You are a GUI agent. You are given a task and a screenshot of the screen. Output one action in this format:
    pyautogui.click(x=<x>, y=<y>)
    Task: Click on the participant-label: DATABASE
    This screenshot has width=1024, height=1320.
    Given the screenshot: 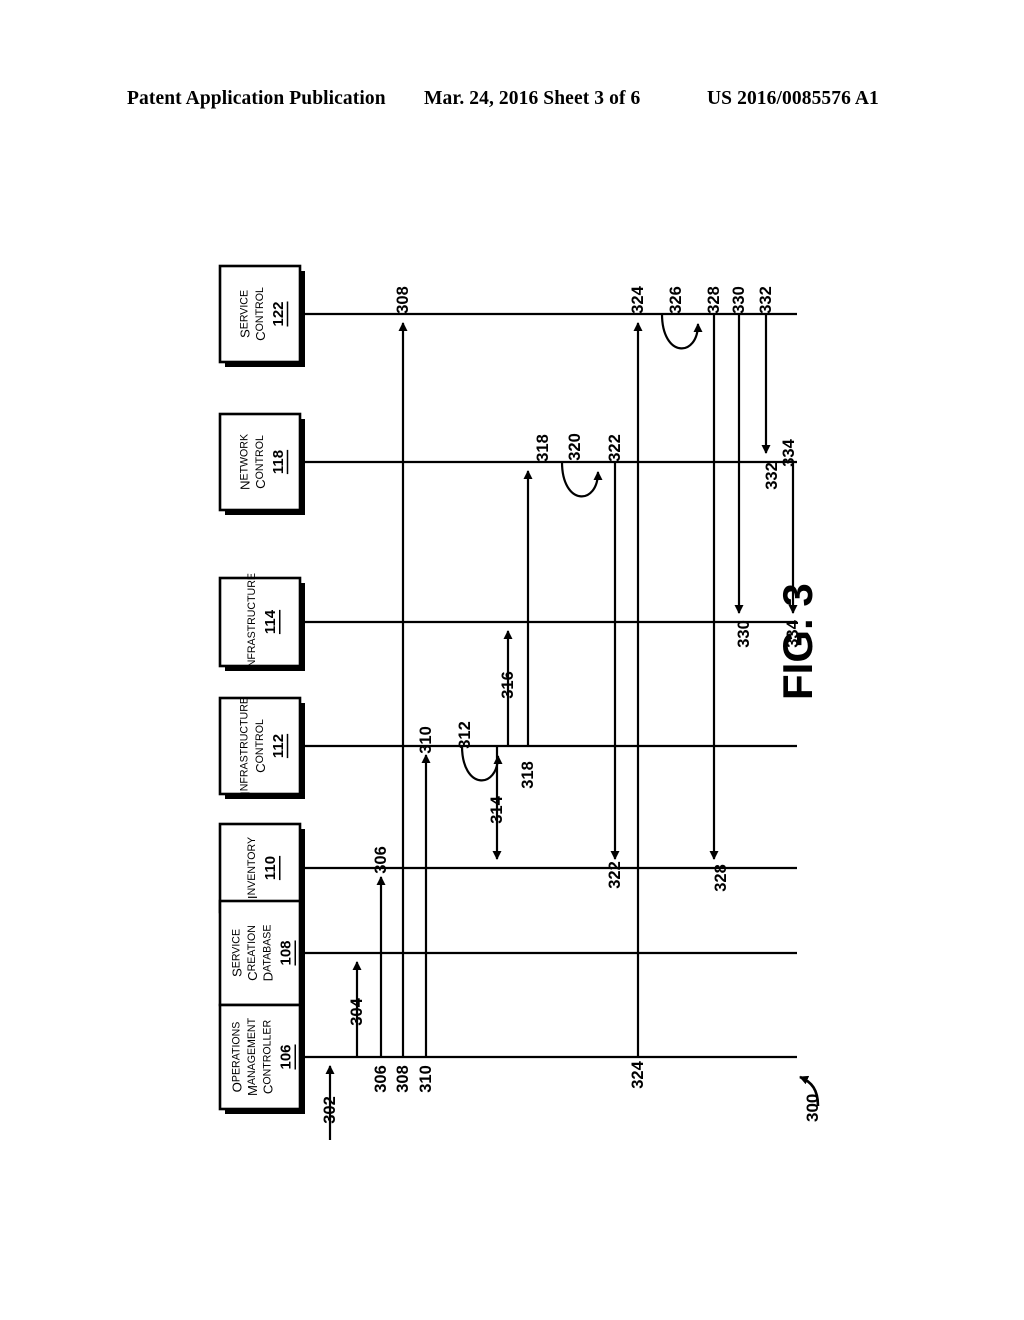 What is the action you would take?
    pyautogui.click(x=267, y=953)
    